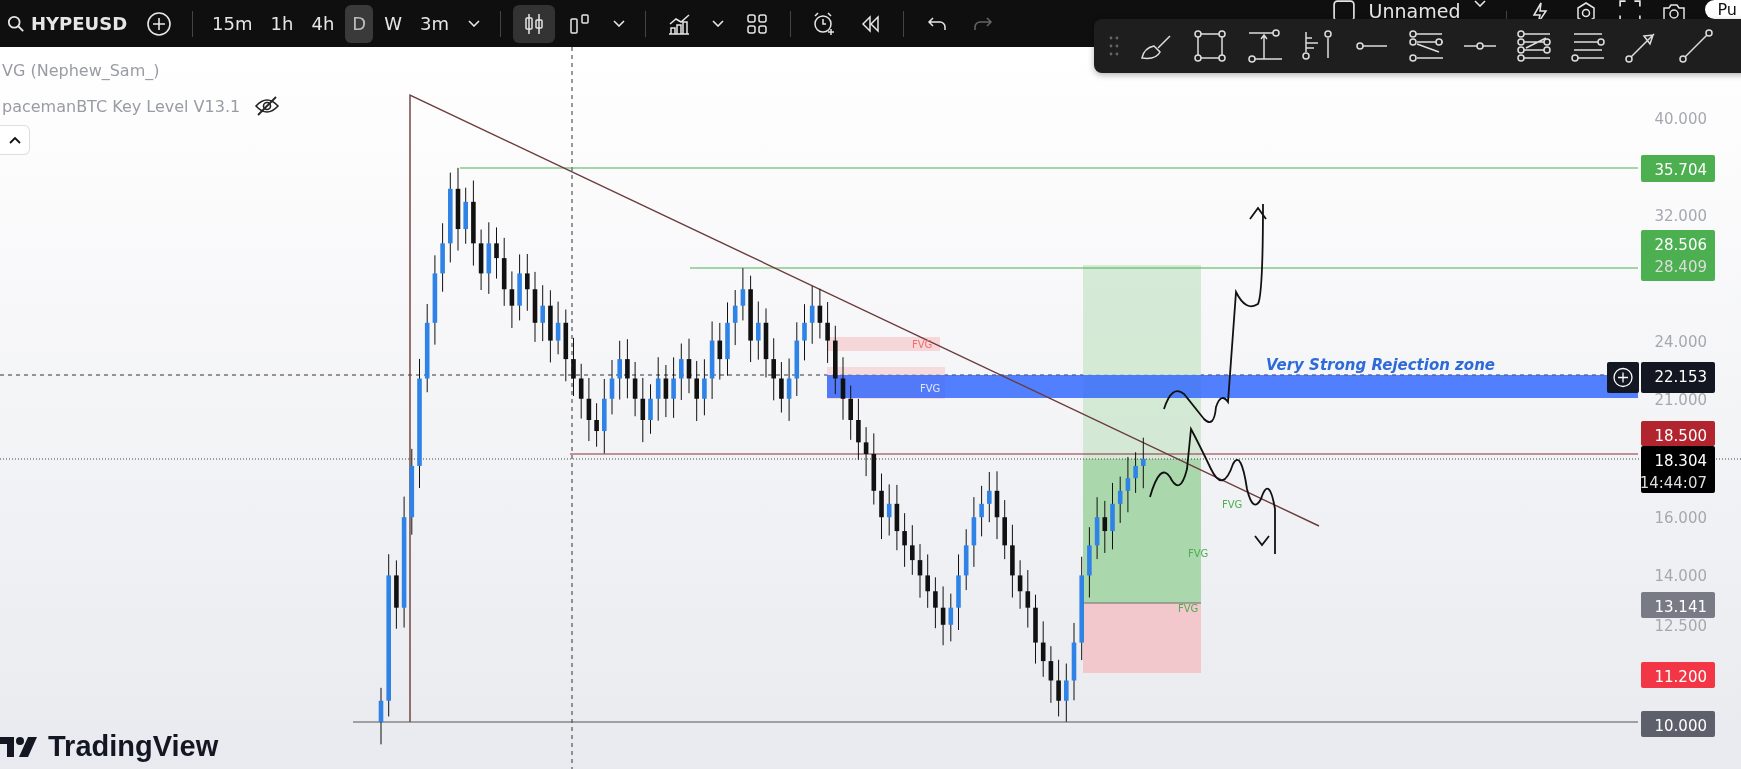  What do you see at coordinates (1680, 518) in the screenshot?
I see `price-tick: 16.000` at bounding box center [1680, 518].